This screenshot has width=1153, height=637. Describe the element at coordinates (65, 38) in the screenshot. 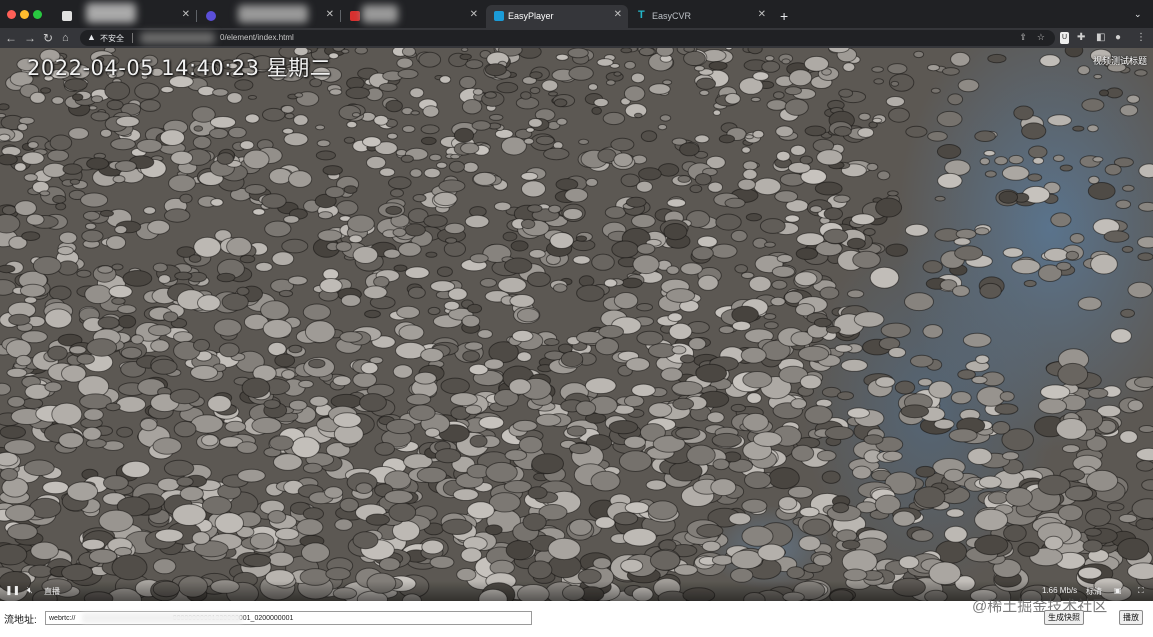

I see `home-icon: ⌂` at that location.